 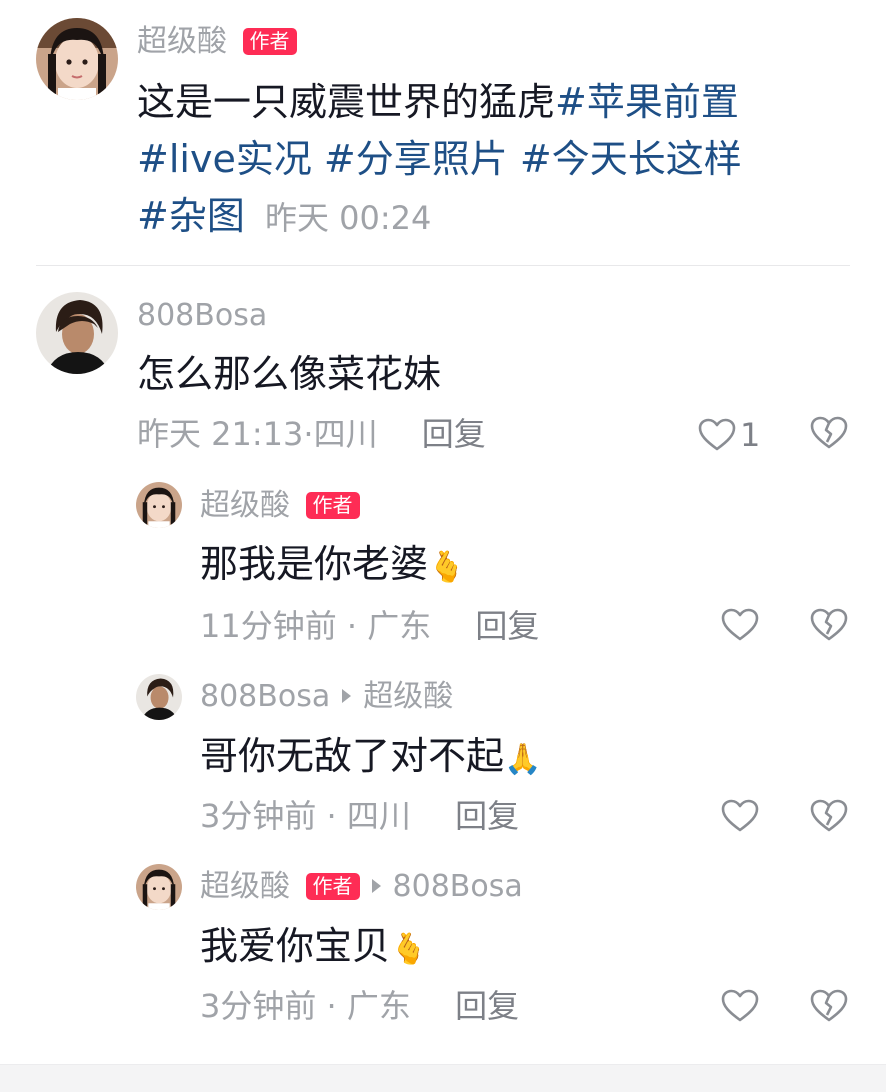 What do you see at coordinates (305, 1006) in the screenshot?
I see `reply-meta: 3分钟前 · 广东` at bounding box center [305, 1006].